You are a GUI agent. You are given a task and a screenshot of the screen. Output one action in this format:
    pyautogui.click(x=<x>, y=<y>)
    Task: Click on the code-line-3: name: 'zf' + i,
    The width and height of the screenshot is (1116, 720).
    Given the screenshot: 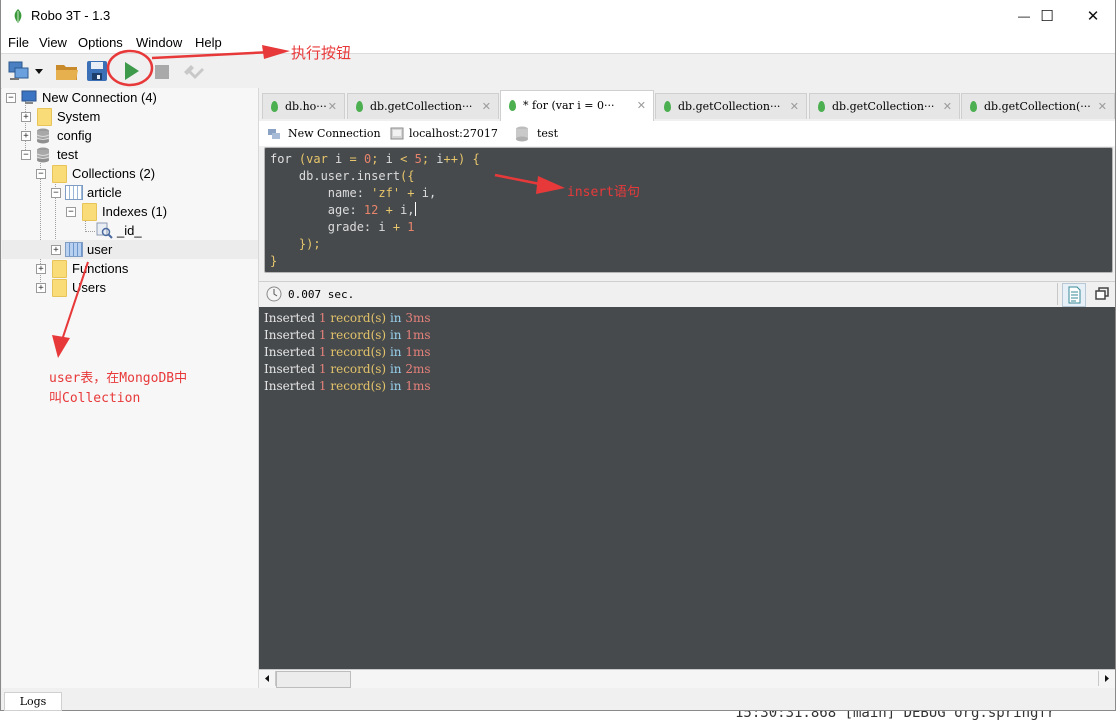 What is the action you would take?
    pyautogui.click(x=353, y=193)
    